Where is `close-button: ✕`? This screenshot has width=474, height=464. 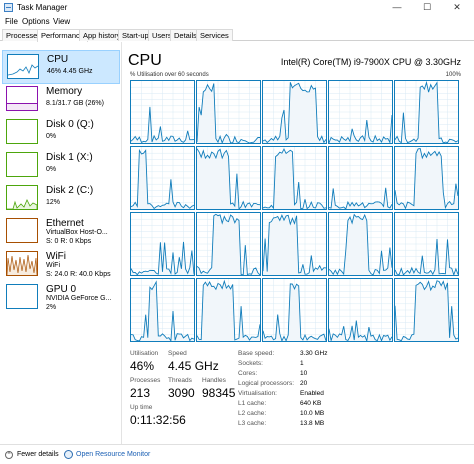 close-button: ✕ is located at coordinates (457, 7).